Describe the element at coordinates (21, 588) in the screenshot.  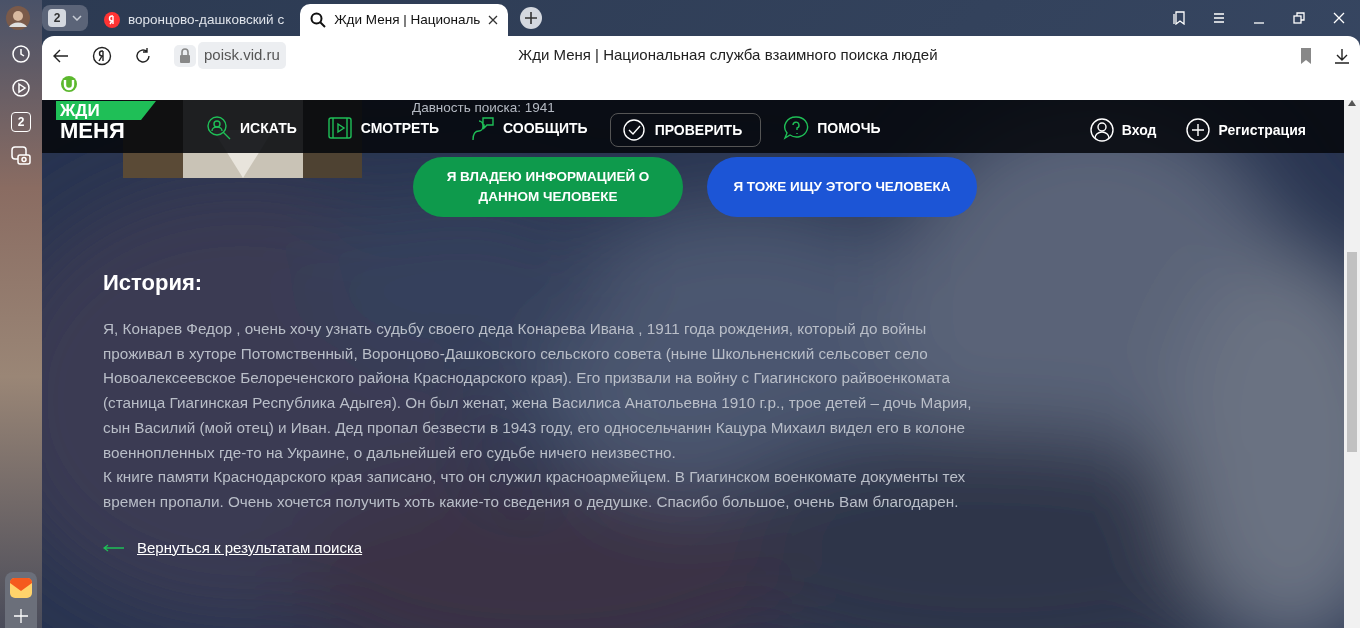
I see `mail-icon` at that location.